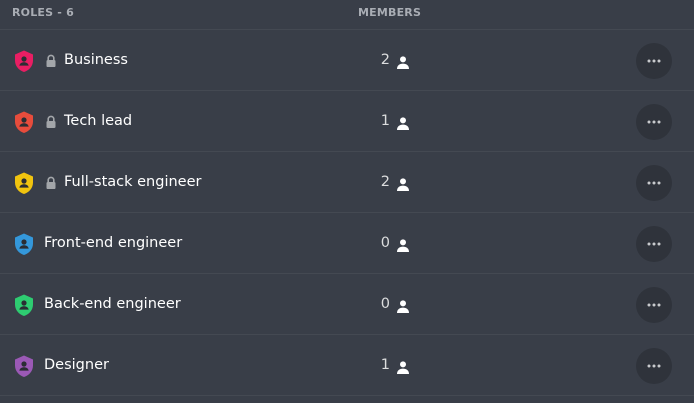 This screenshot has width=694, height=403. I want to click on role-name: Business, so click(96, 60).